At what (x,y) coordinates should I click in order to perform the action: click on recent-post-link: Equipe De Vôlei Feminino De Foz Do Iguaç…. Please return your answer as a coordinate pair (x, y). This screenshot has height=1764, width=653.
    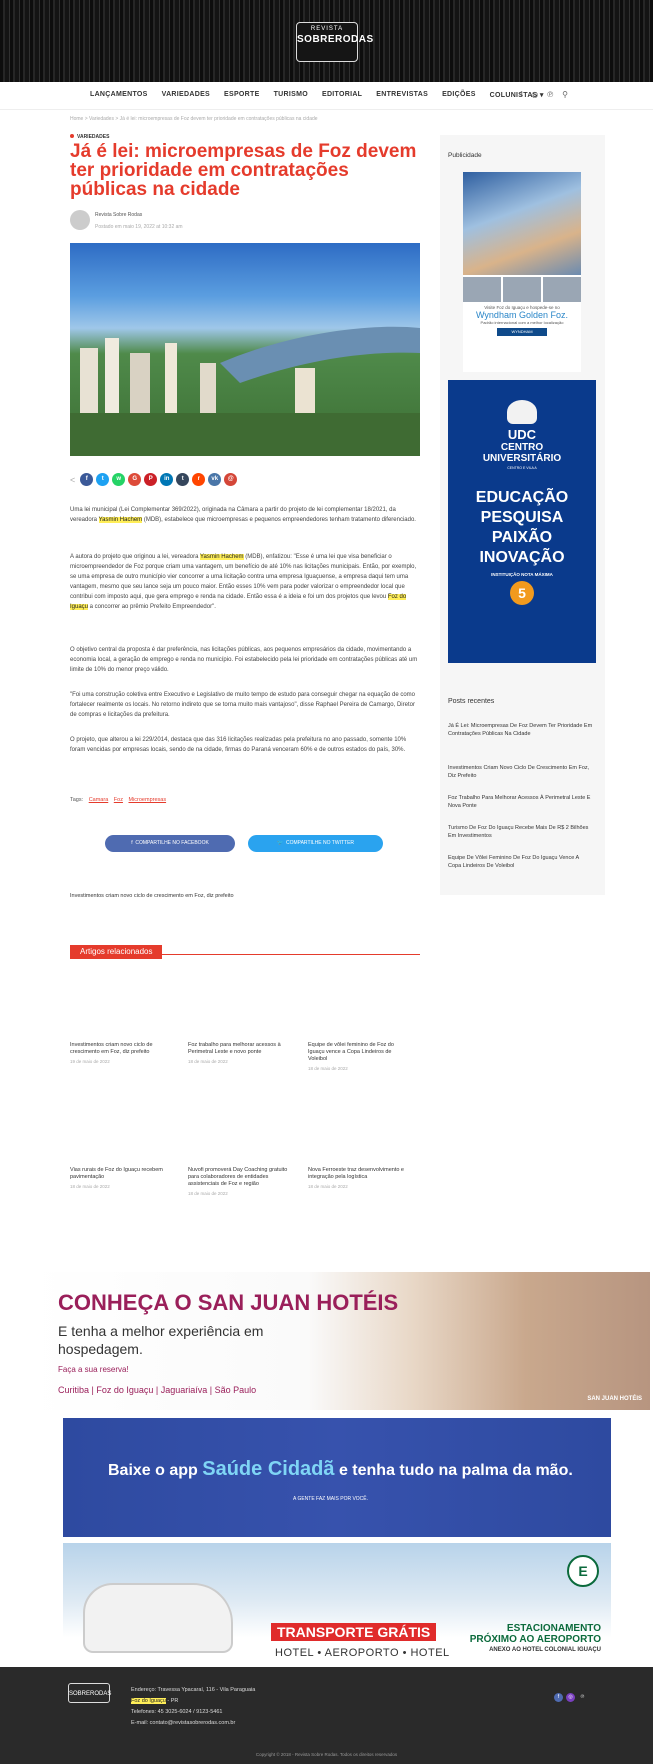
    Looking at the image, I should click on (520, 862).